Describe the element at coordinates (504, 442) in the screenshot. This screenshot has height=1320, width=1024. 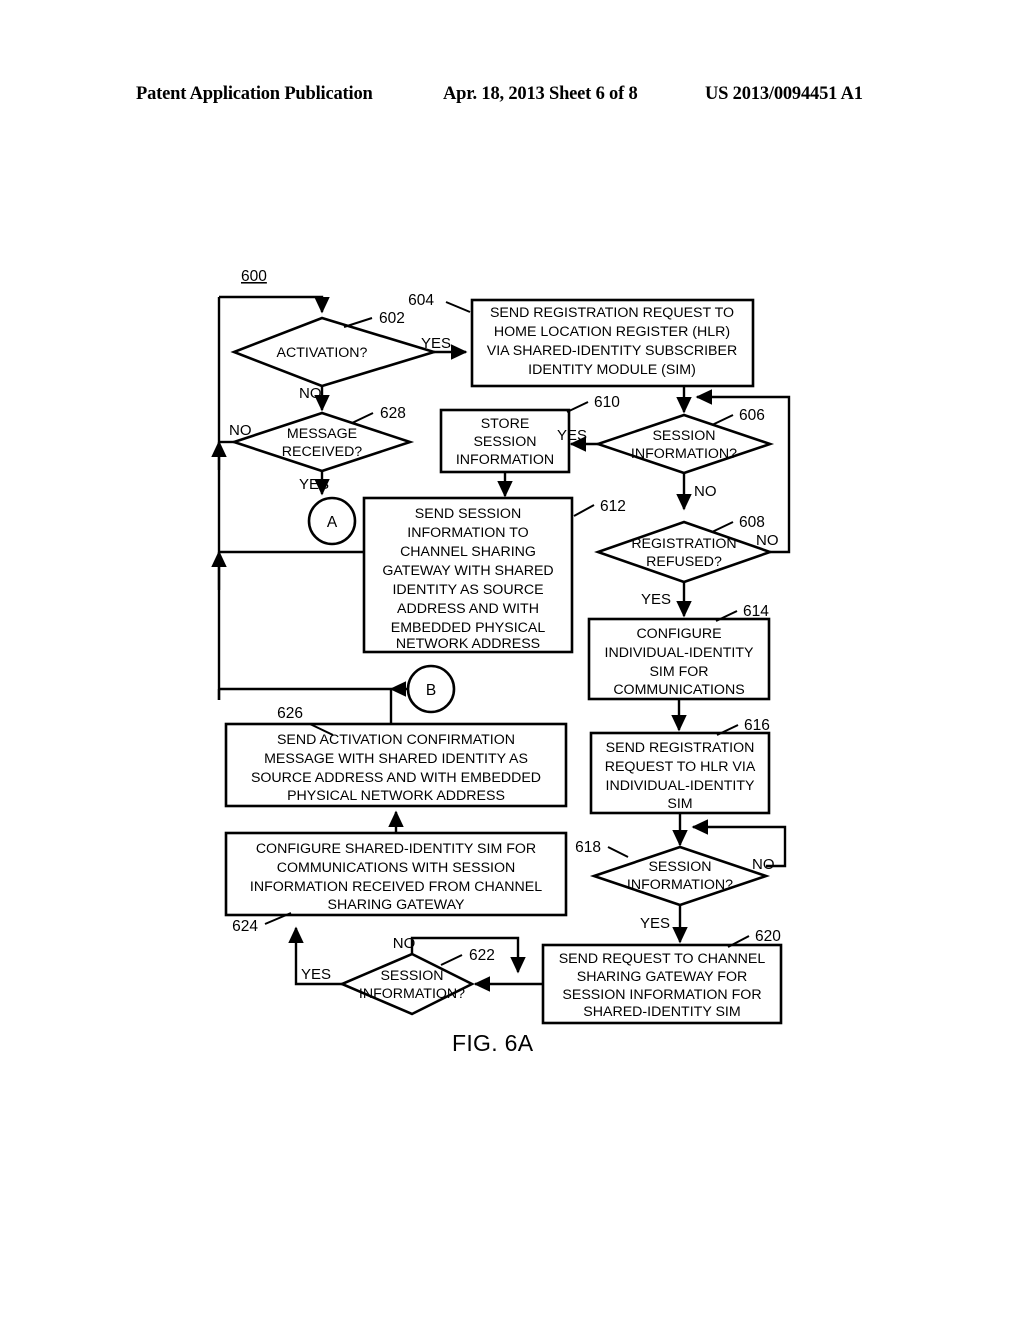
I see `process-610-line-2: SESSION` at that location.